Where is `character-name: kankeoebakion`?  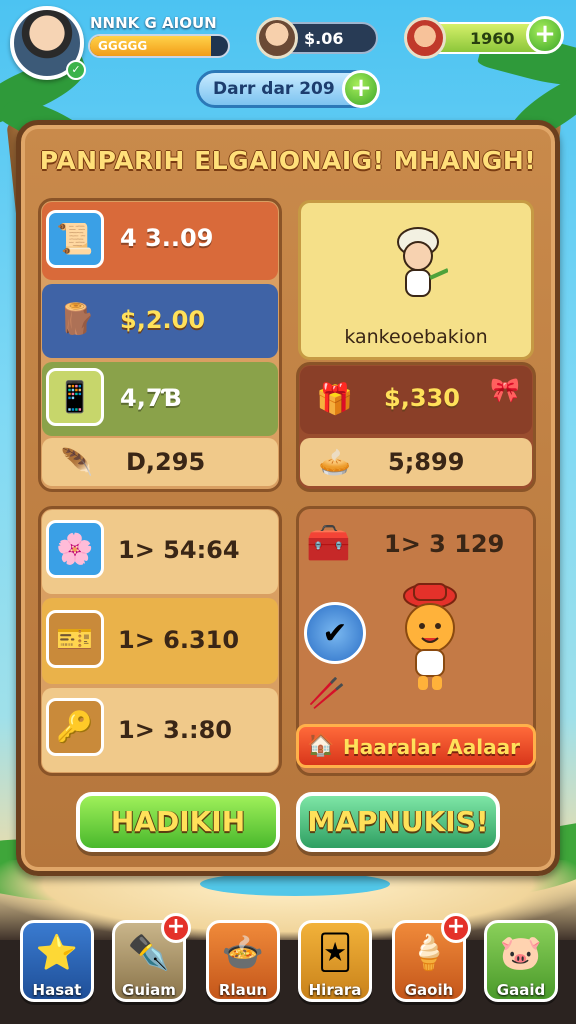 character-name: kankeoebakion is located at coordinates (416, 337).